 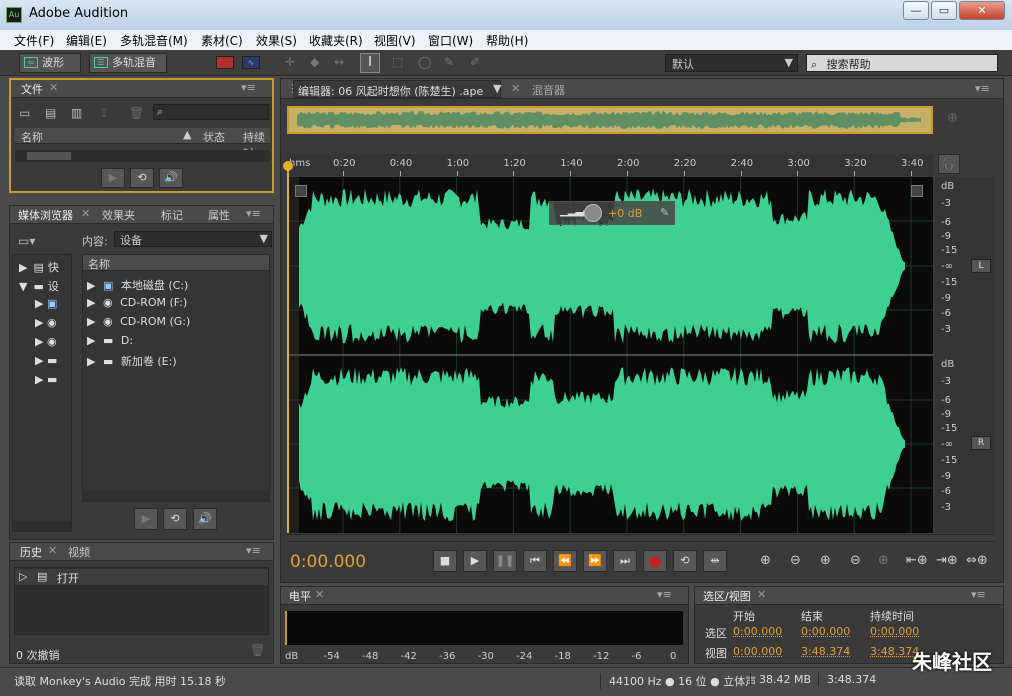 What do you see at coordinates (193, 239) in the screenshot?
I see `content-select: 设备 ▼` at bounding box center [193, 239].